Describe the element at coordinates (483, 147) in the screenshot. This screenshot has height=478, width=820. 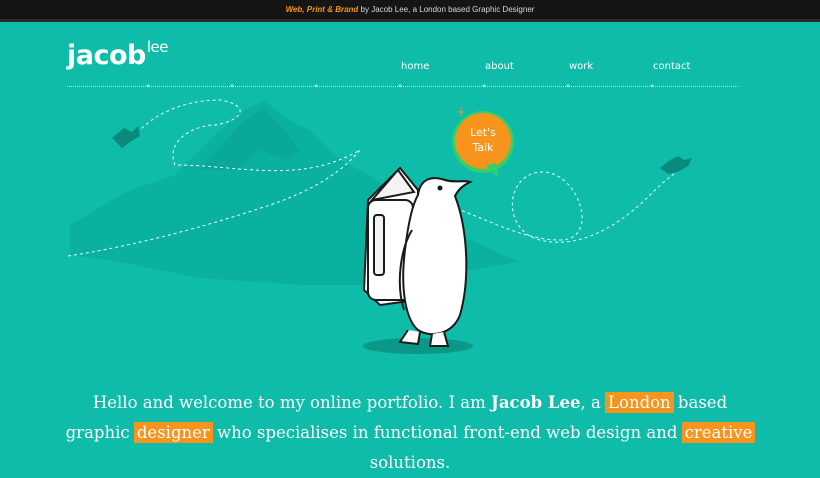
I see `bubble-line: Talk` at that location.